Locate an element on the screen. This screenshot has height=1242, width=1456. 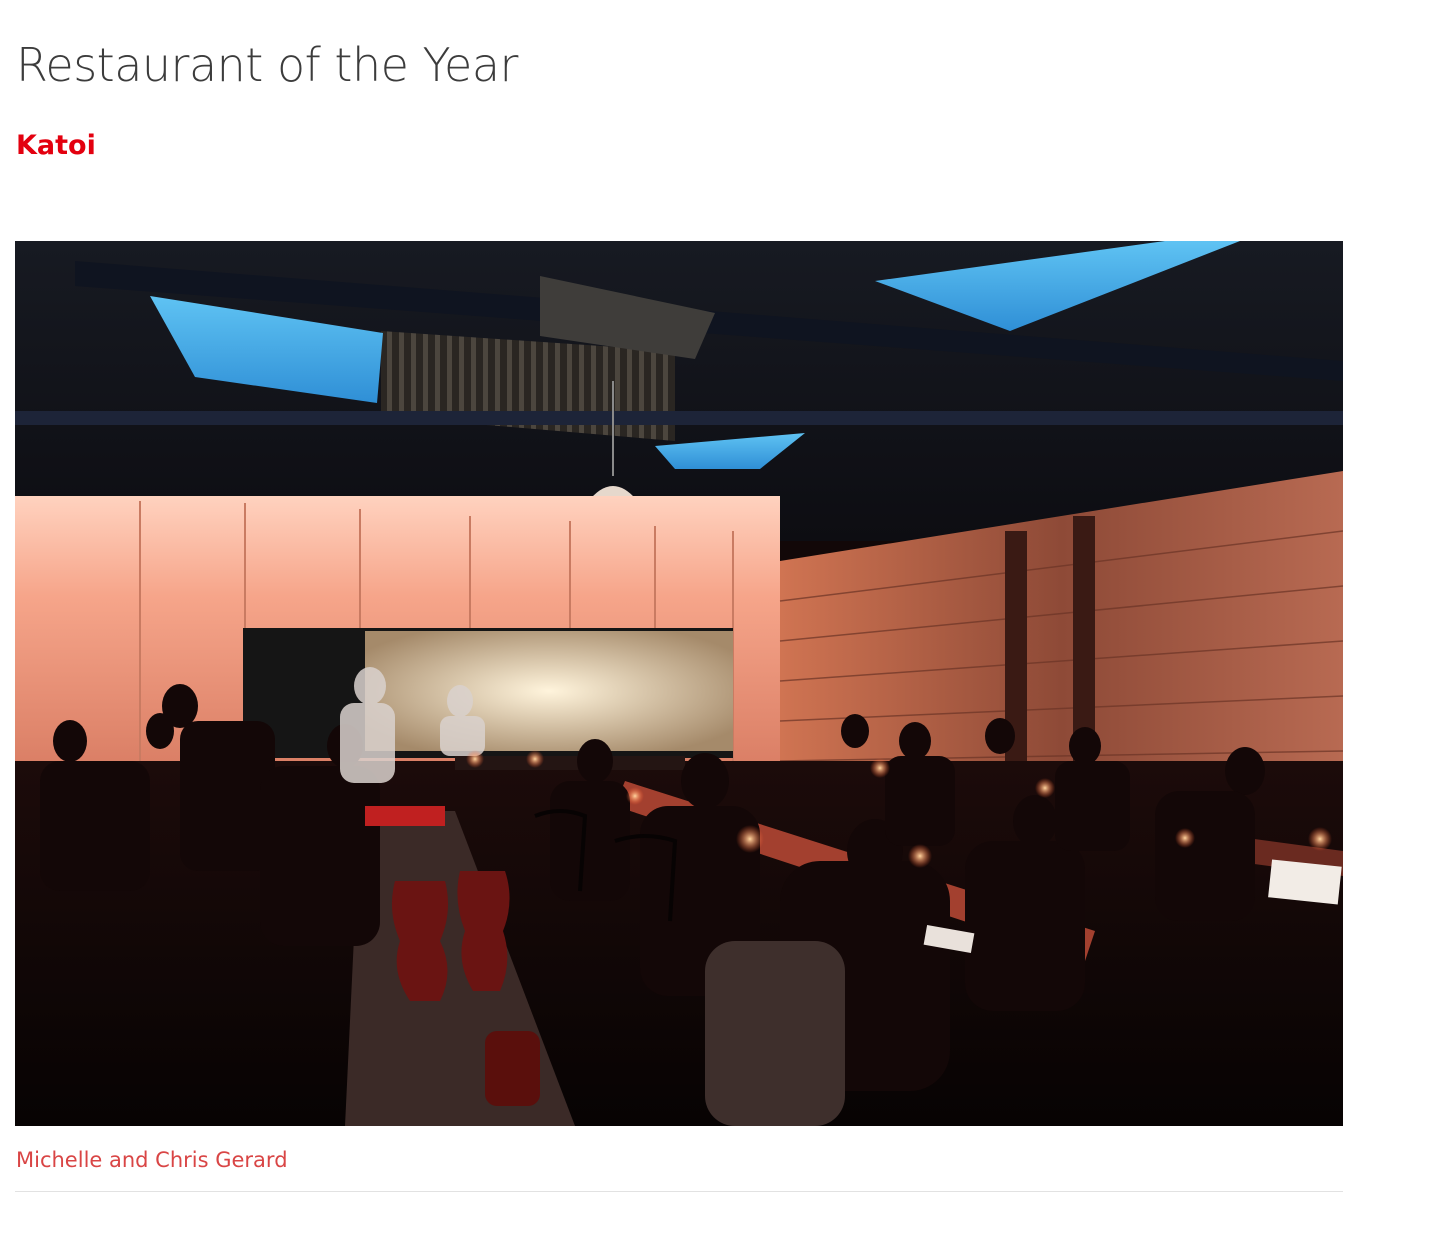
photo-credit: Michelle and Chris Gerard is located at coordinates (152, 1160).